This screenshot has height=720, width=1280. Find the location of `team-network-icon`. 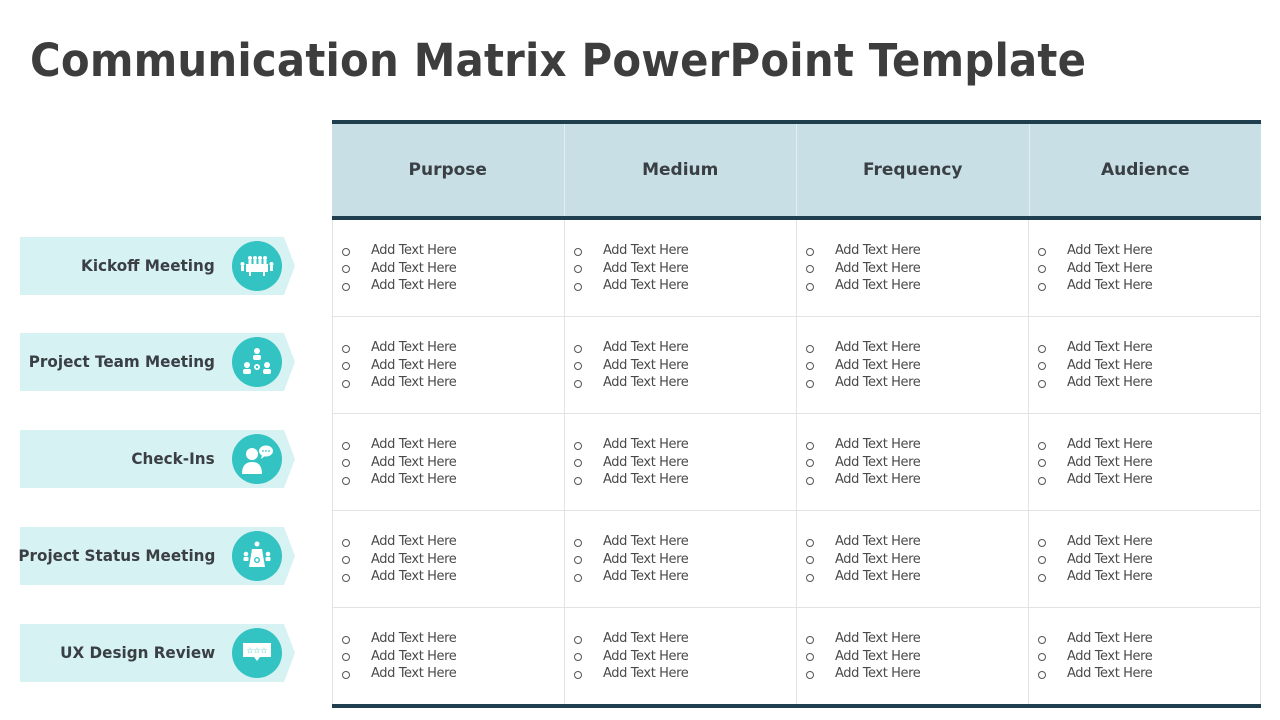

team-network-icon is located at coordinates (257, 362).